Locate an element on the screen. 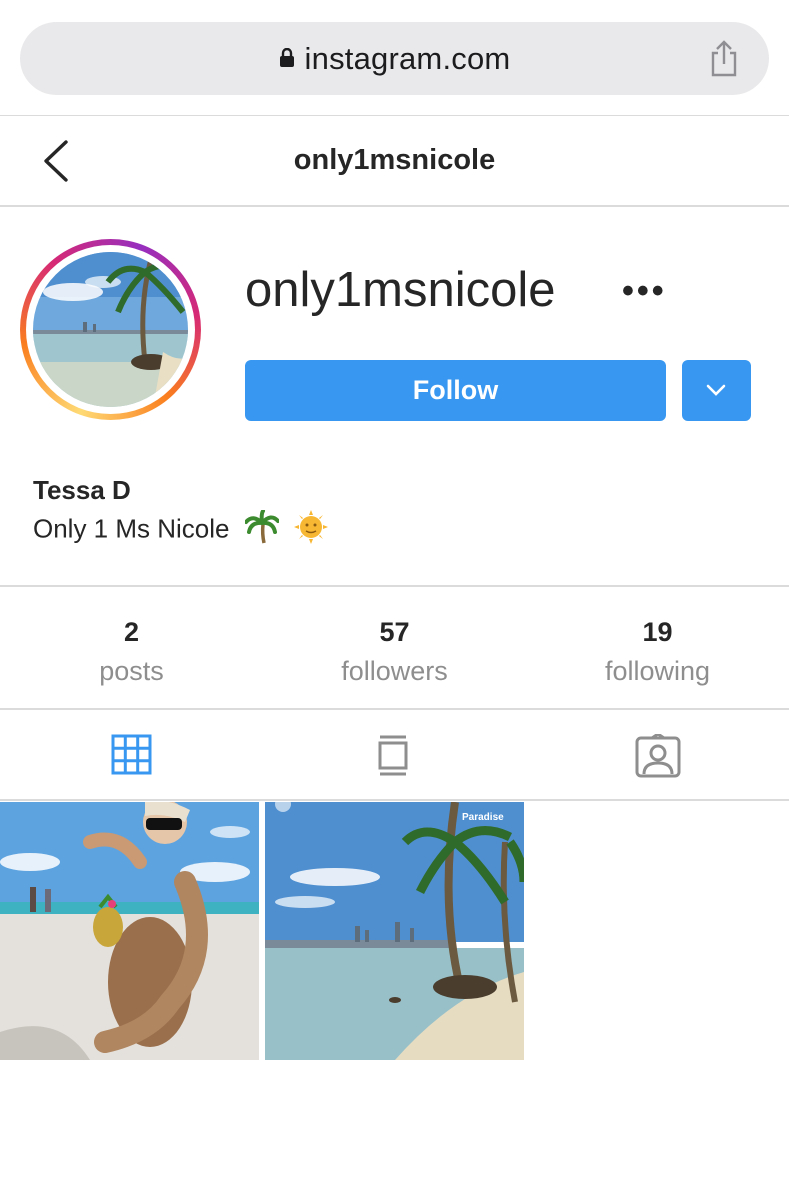 The image size is (789, 1200). profile-nav-bar: only1msnicole is located at coordinates (394, 161).